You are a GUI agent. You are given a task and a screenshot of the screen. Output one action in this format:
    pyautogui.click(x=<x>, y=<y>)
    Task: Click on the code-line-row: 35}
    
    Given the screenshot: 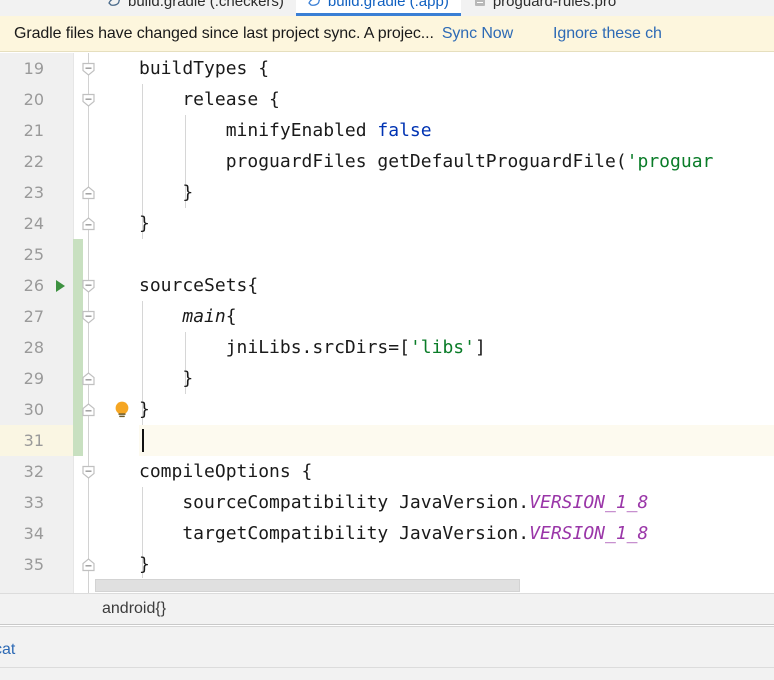 What is the action you would take?
    pyautogui.click(x=387, y=564)
    